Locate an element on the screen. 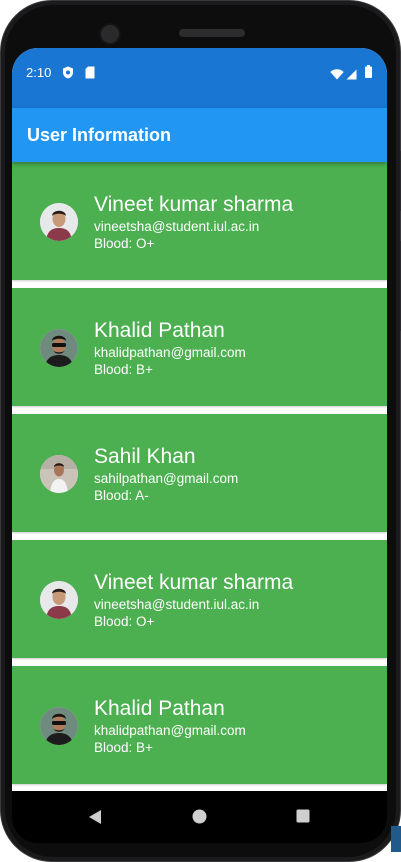 The width and height of the screenshot is (401, 862). user-name: Sahil Khan is located at coordinates (145, 456).